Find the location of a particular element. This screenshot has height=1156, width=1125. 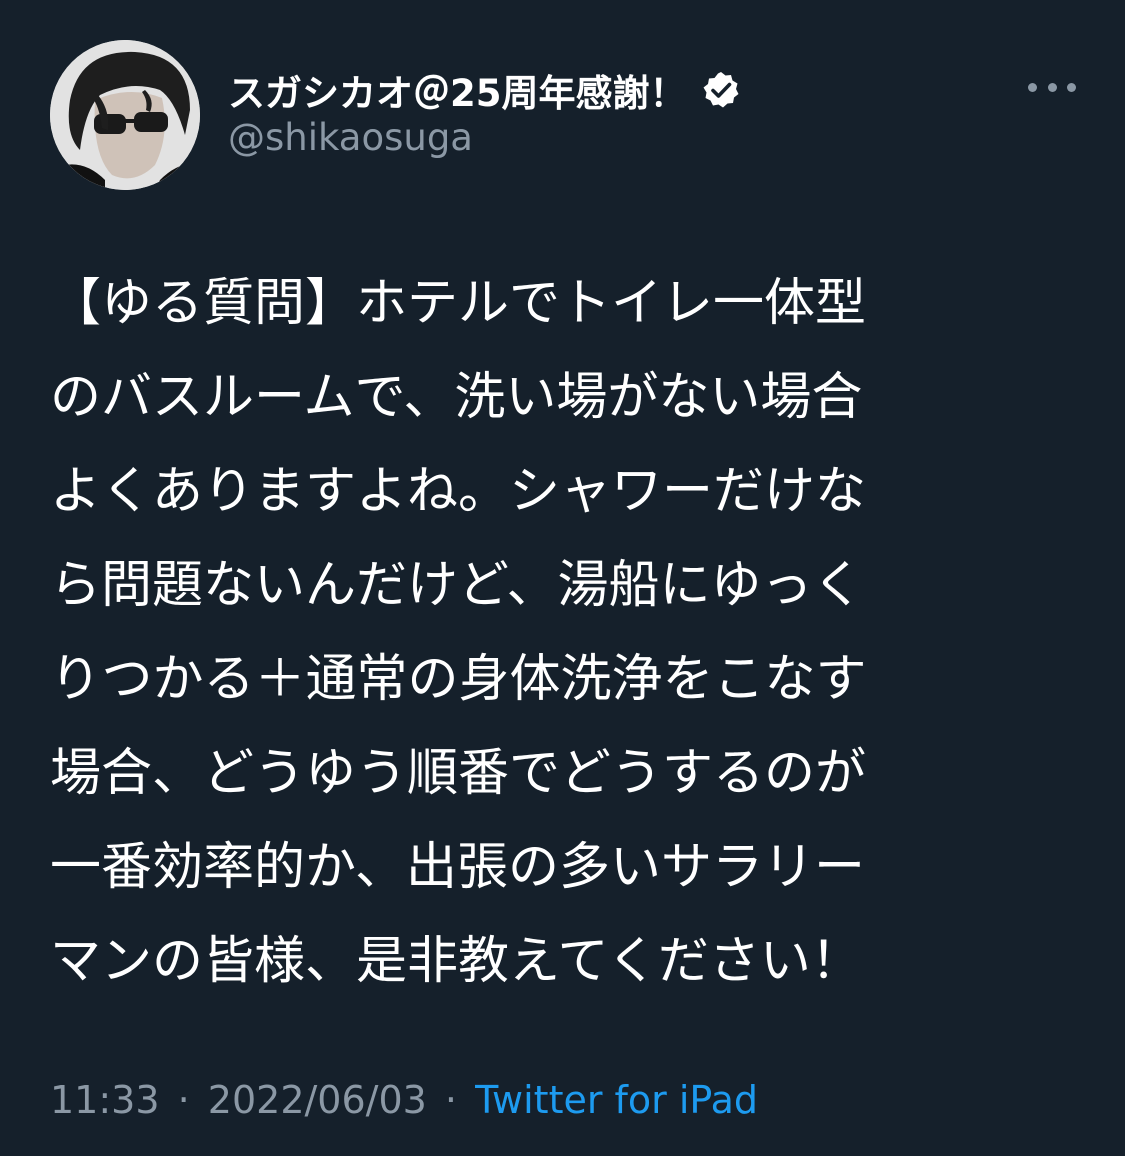

tweet-text-line: 【ゆる質問】ホテルでトイレ一体型 is located at coordinates (458, 303).